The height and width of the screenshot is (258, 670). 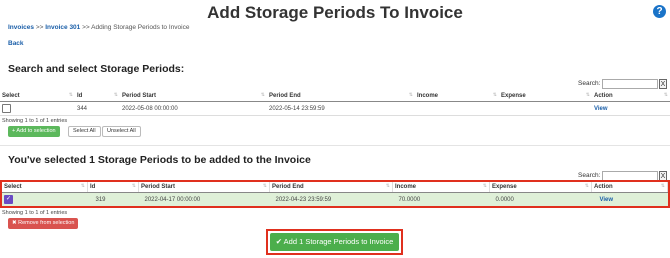 What do you see at coordinates (341, 108) in the screenshot?
I see `period-end-cell: 2022-05-14 23:59:59` at bounding box center [341, 108].